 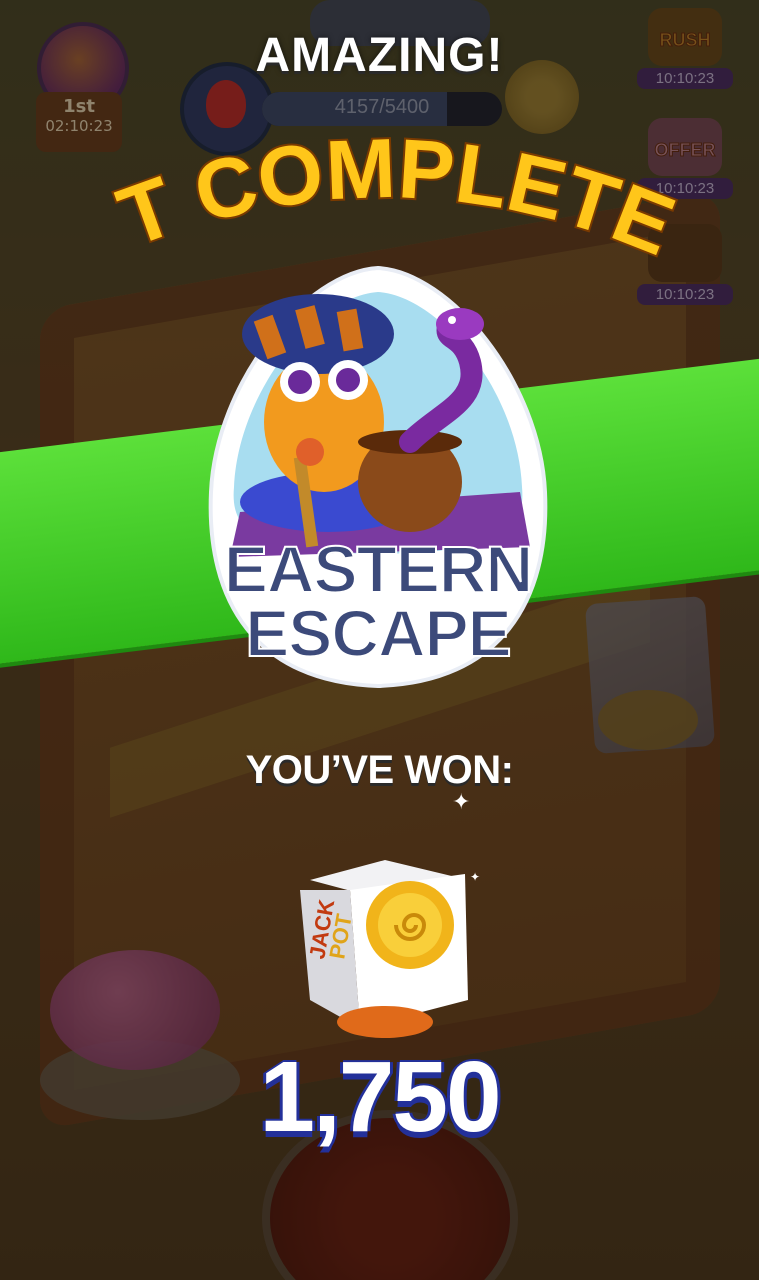 What do you see at coordinates (378, 569) in the screenshot?
I see `card-name-line1: EASTERN` at bounding box center [378, 569].